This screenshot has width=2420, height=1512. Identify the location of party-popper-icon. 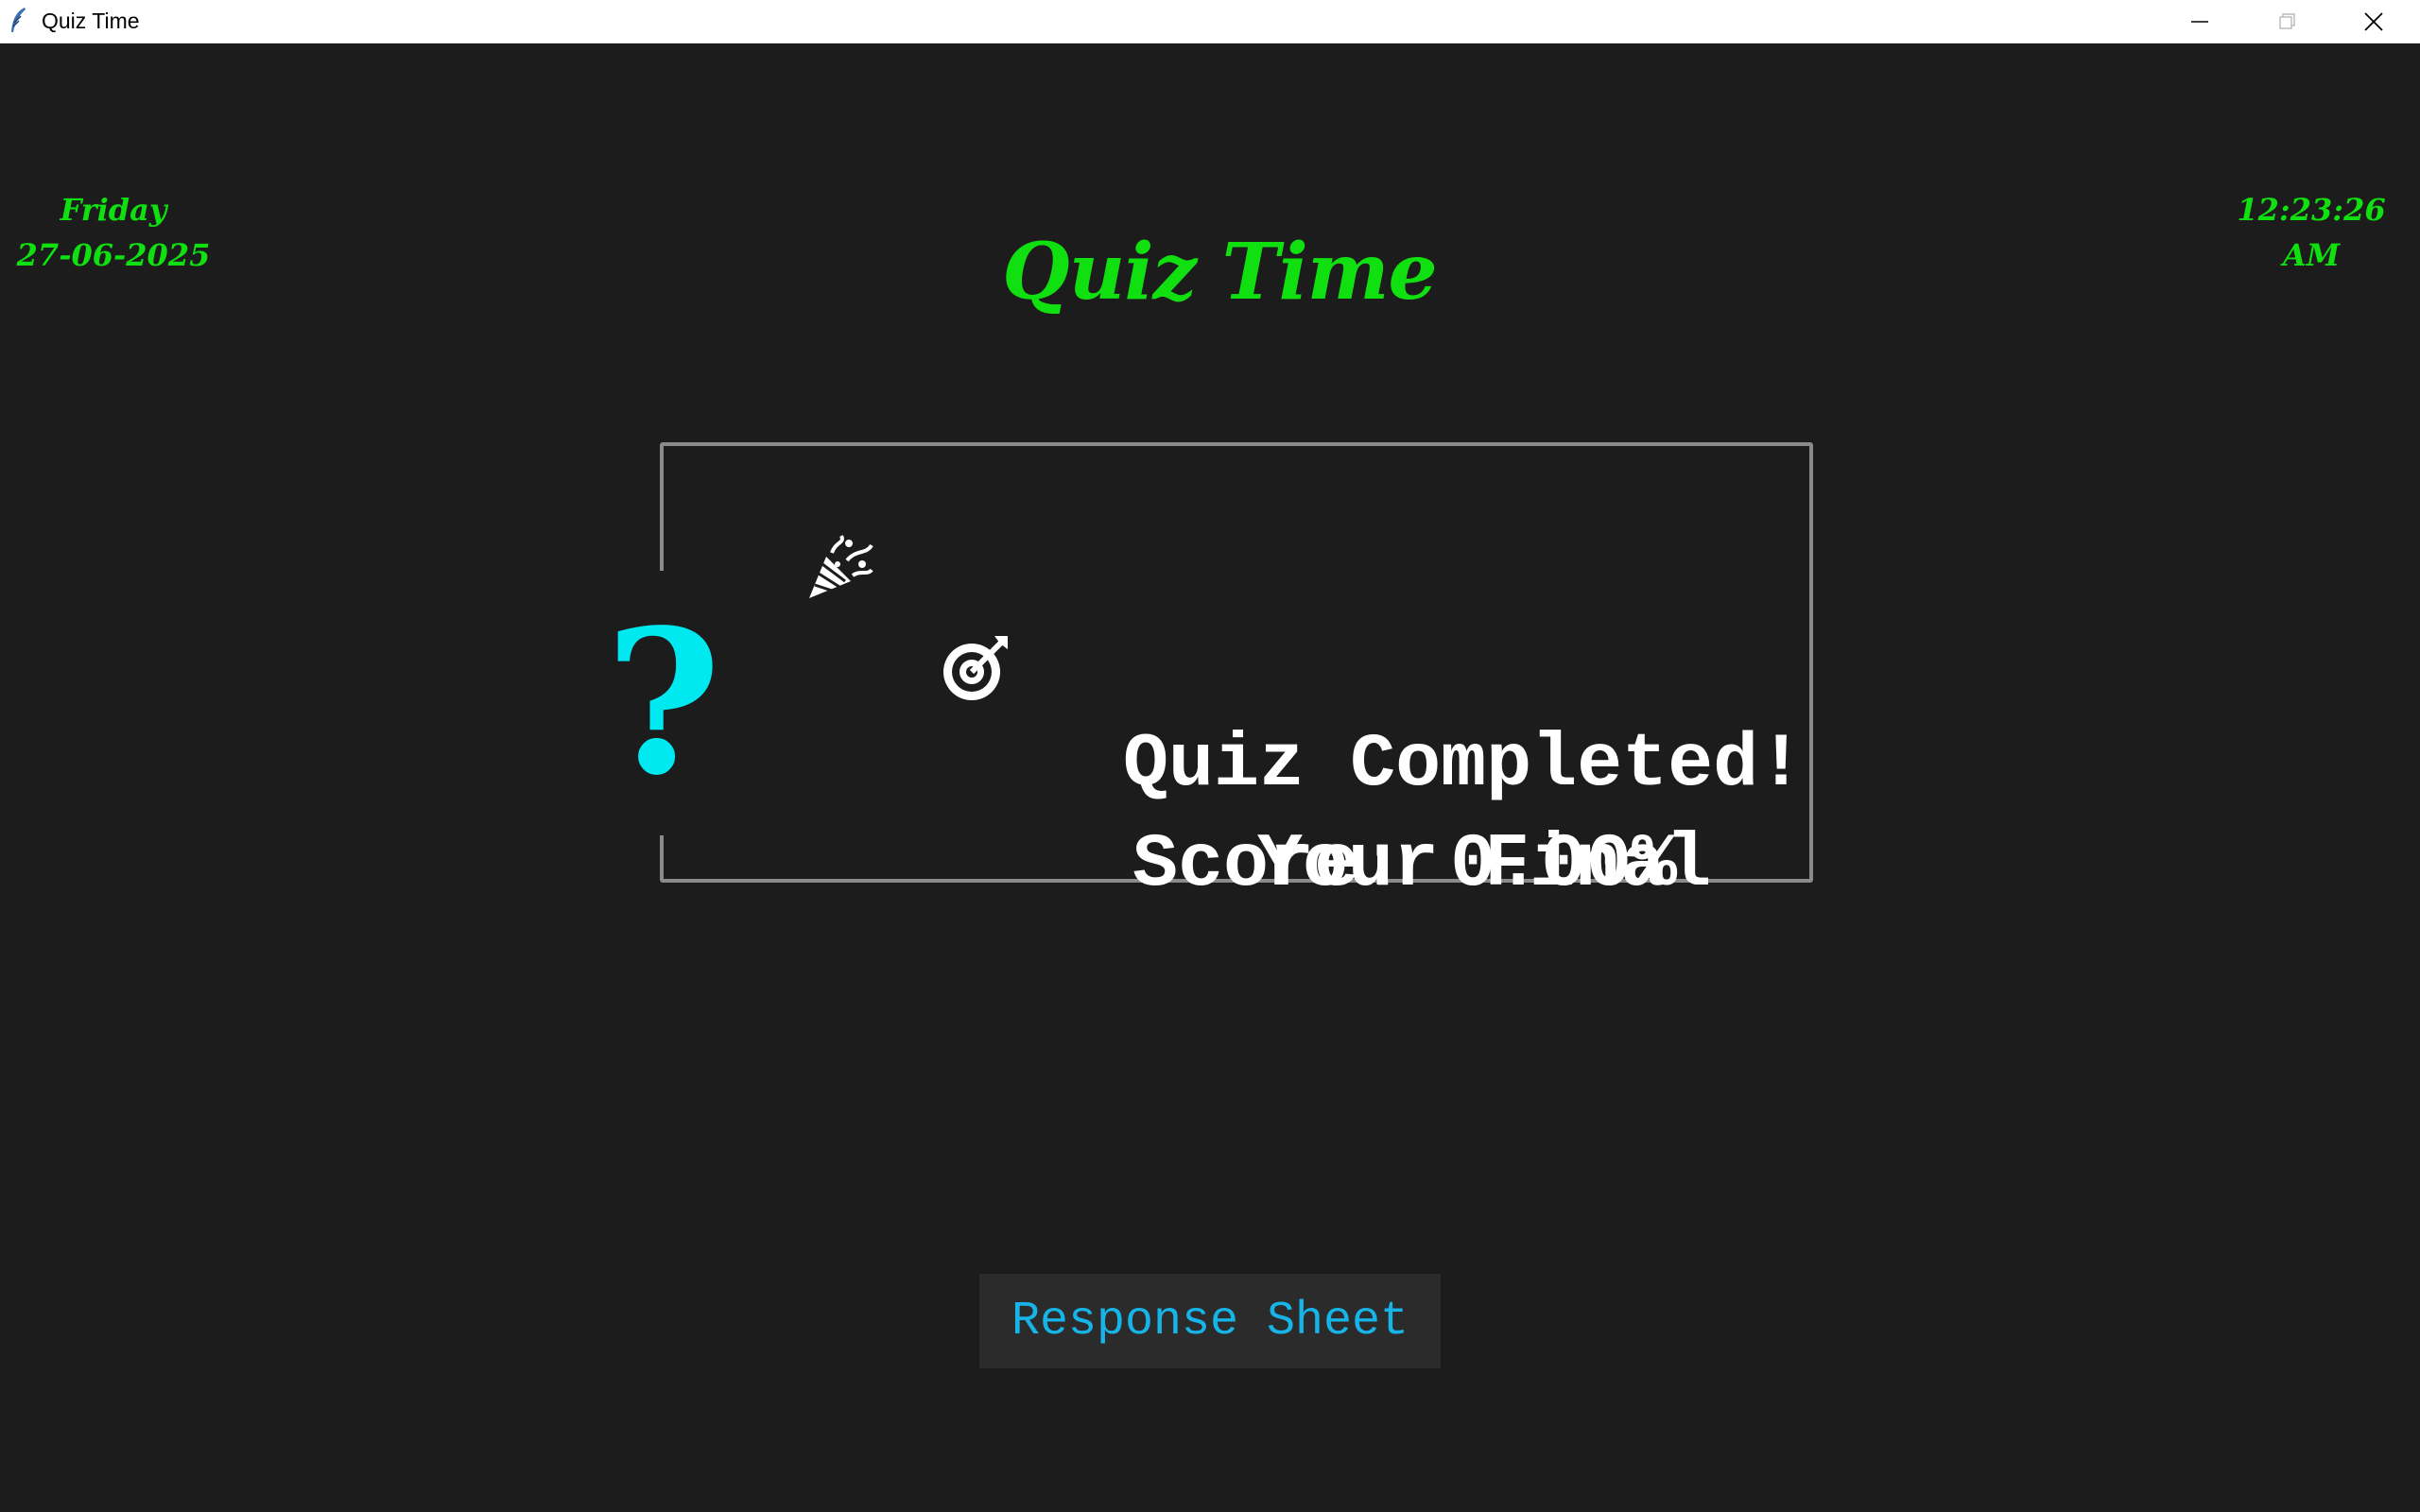
(841, 566).